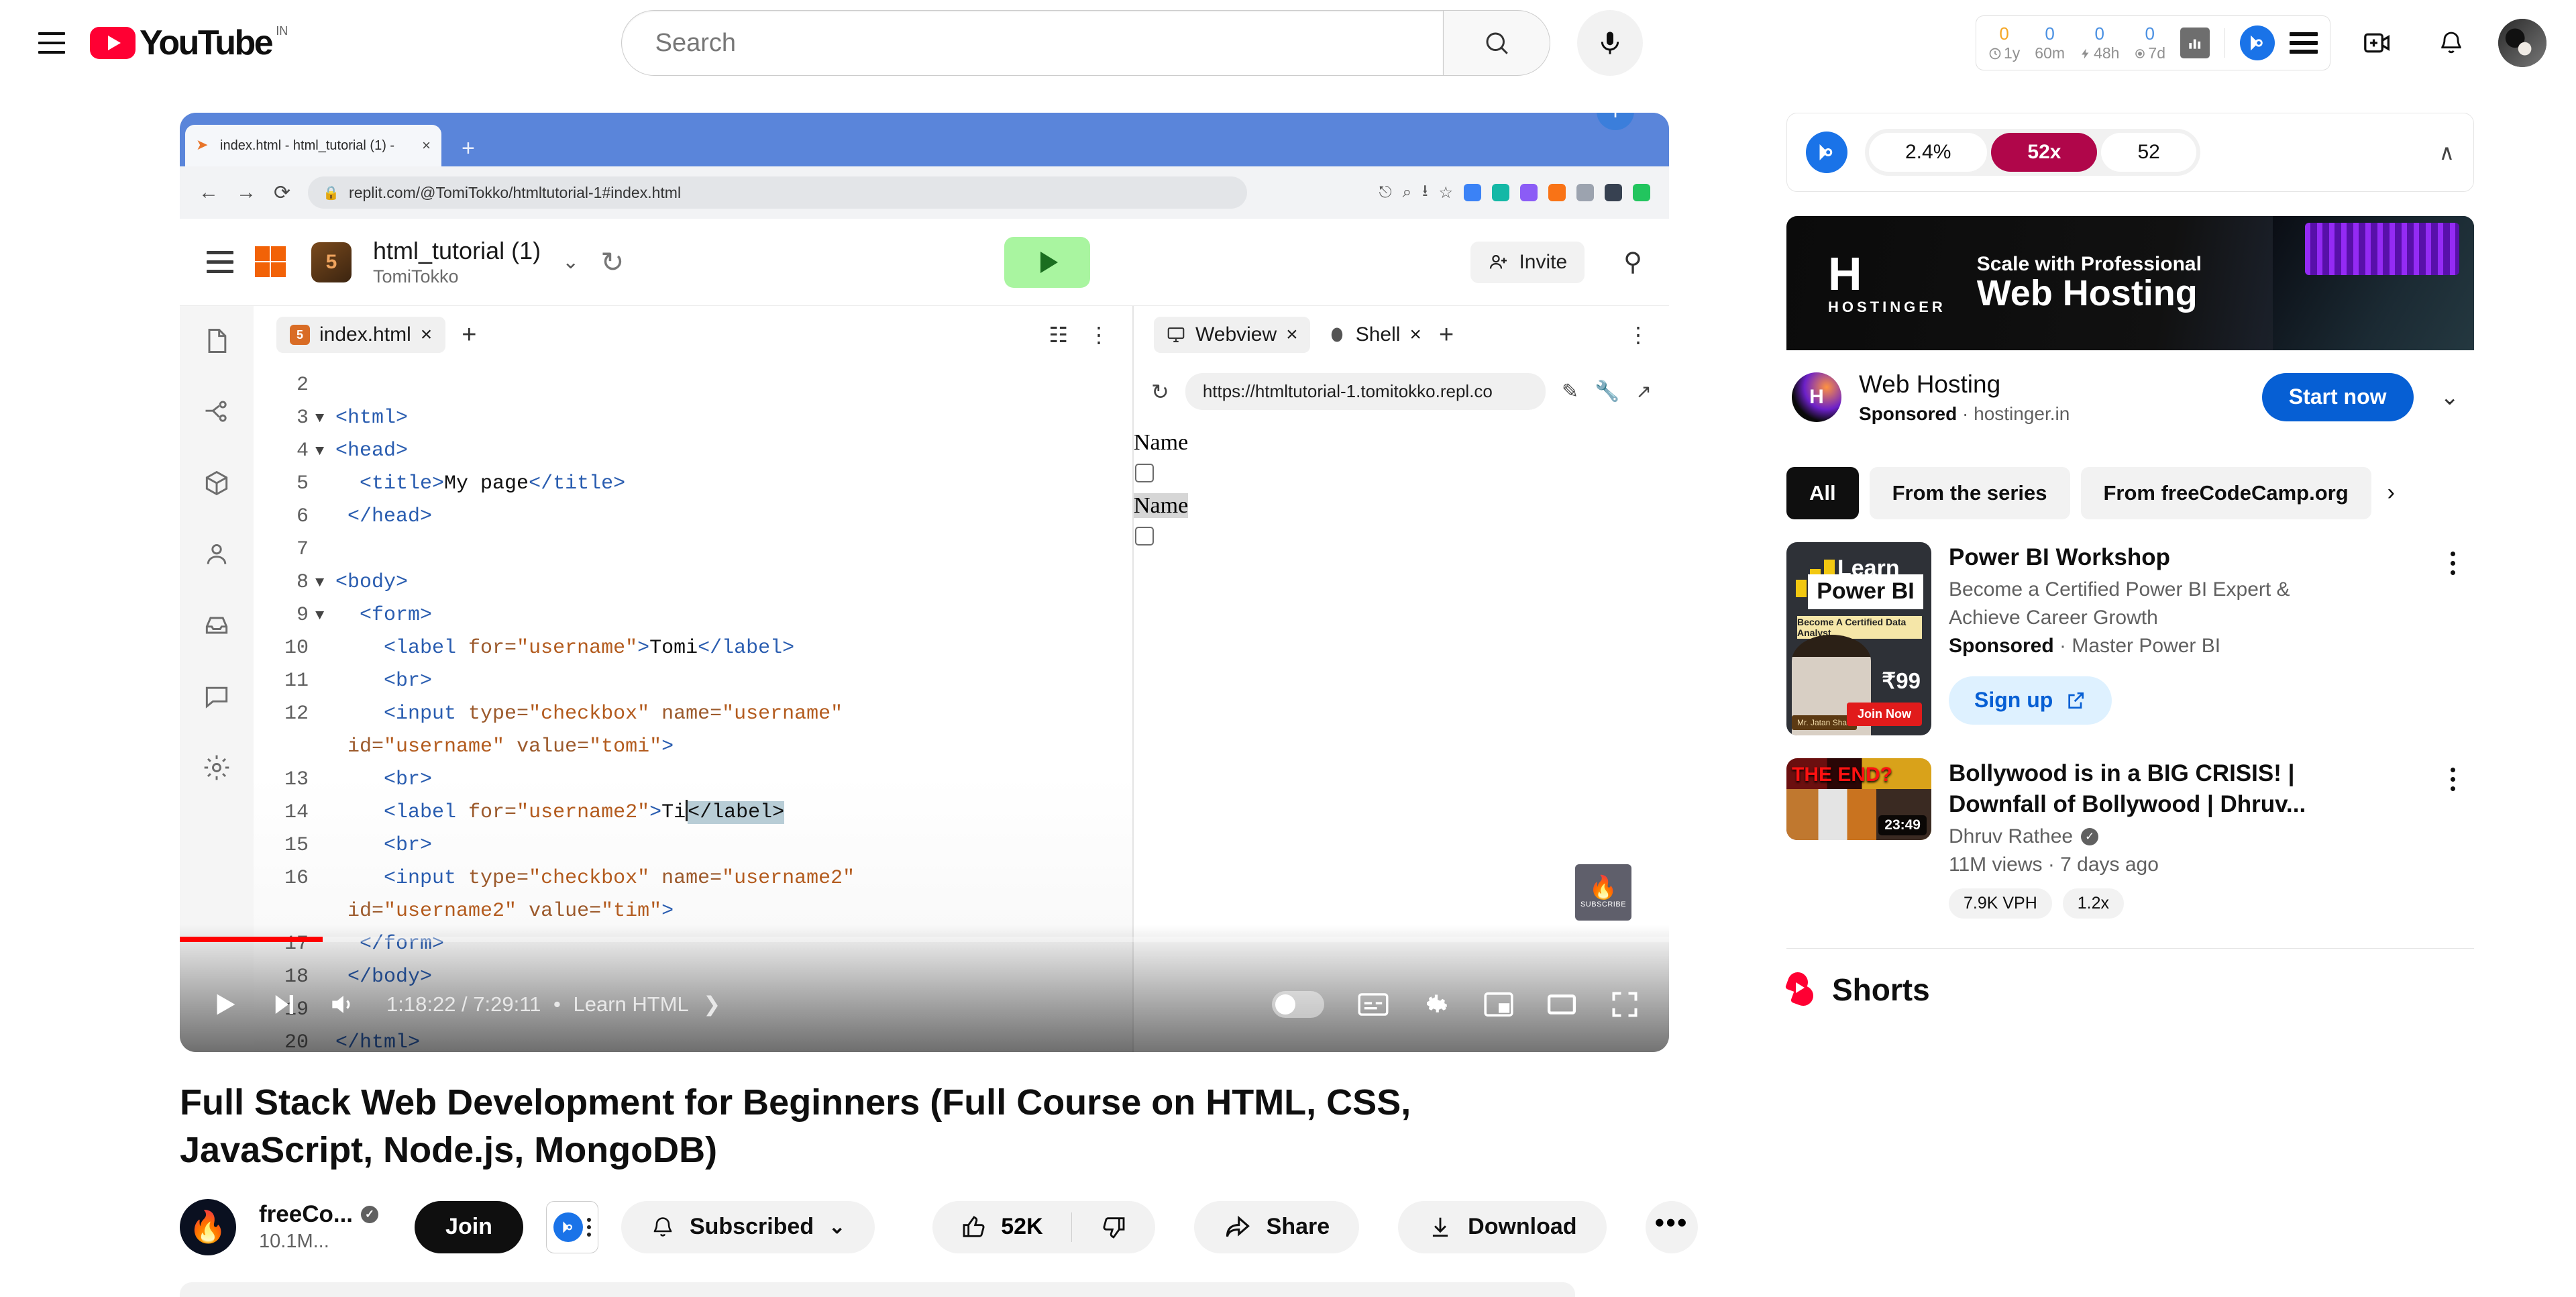 Image resolution: width=2576 pixels, height=1297 pixels. Describe the element at coordinates (1232, 335) in the screenshot. I see `preview-tab-webview: Webview ×` at that location.